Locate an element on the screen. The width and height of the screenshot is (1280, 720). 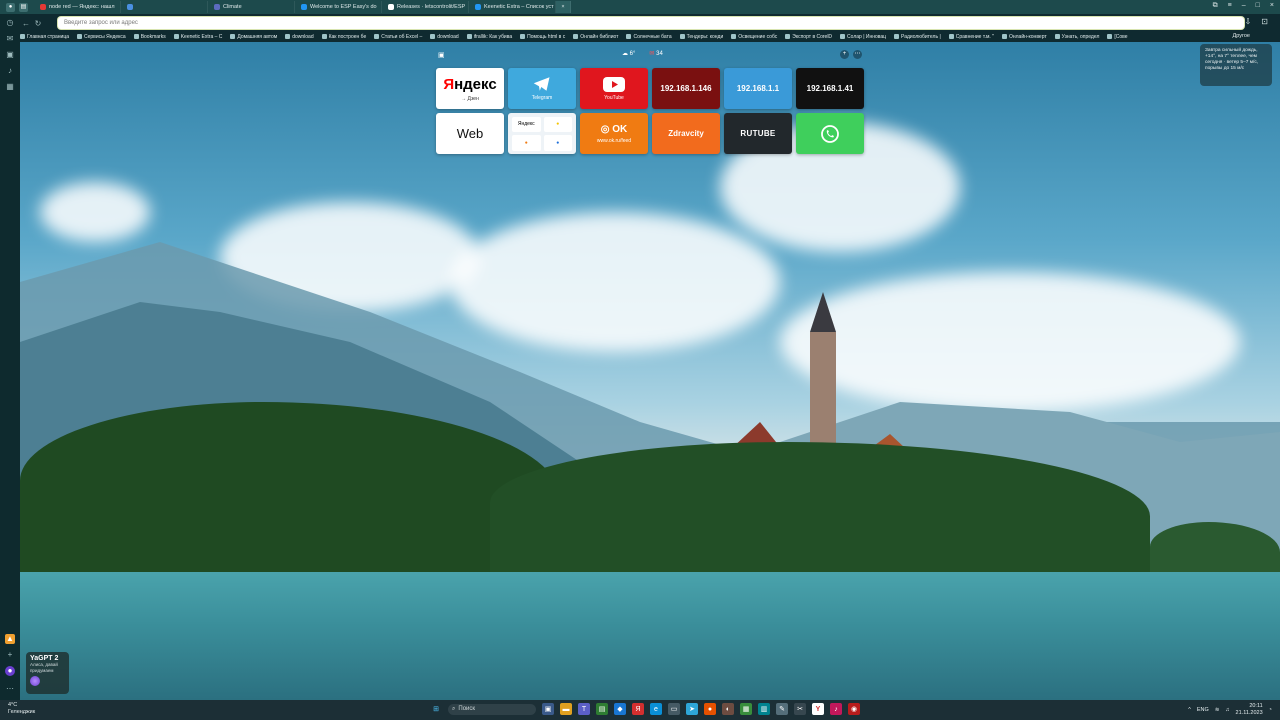
taskbar-weather: 4°C Геленджик is located at coordinates (21, 709).